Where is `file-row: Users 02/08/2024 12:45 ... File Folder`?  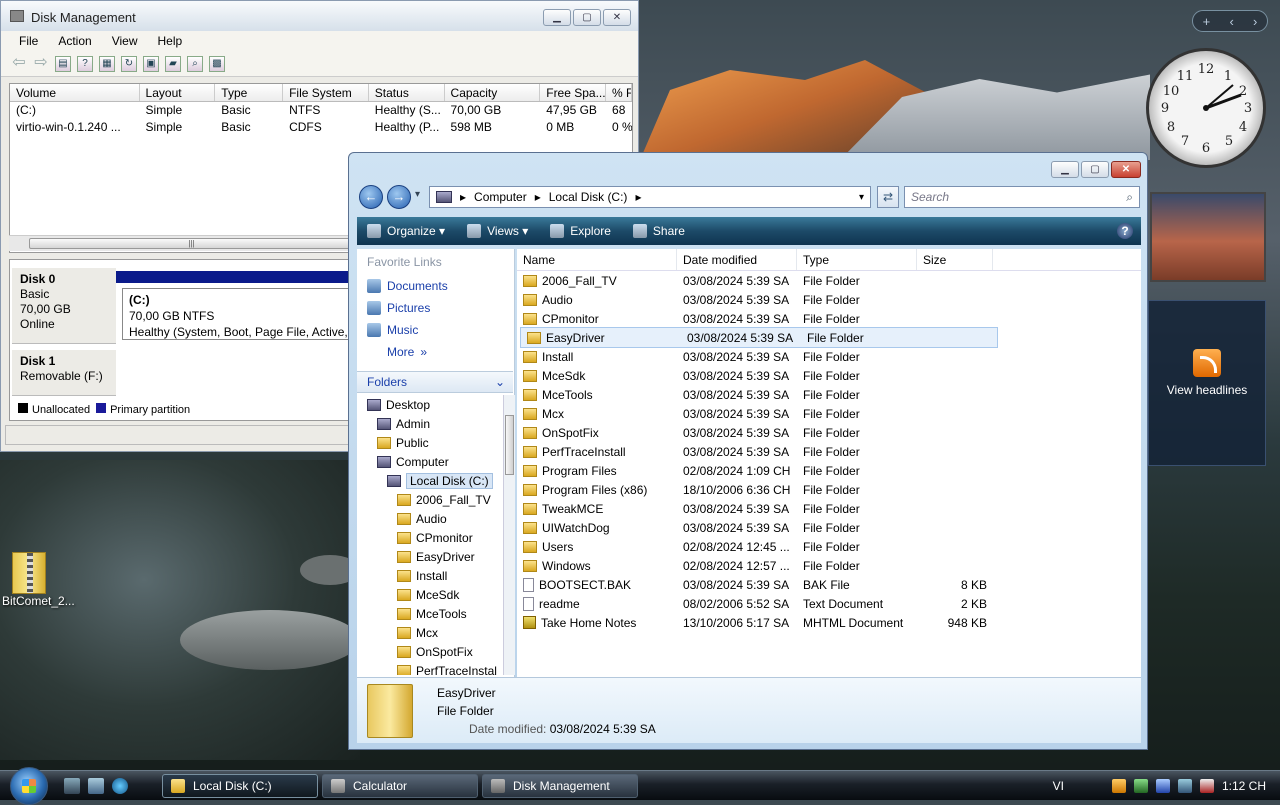
file-row: Users 02/08/2024 12:45 ... File Folder is located at coordinates (829, 546).